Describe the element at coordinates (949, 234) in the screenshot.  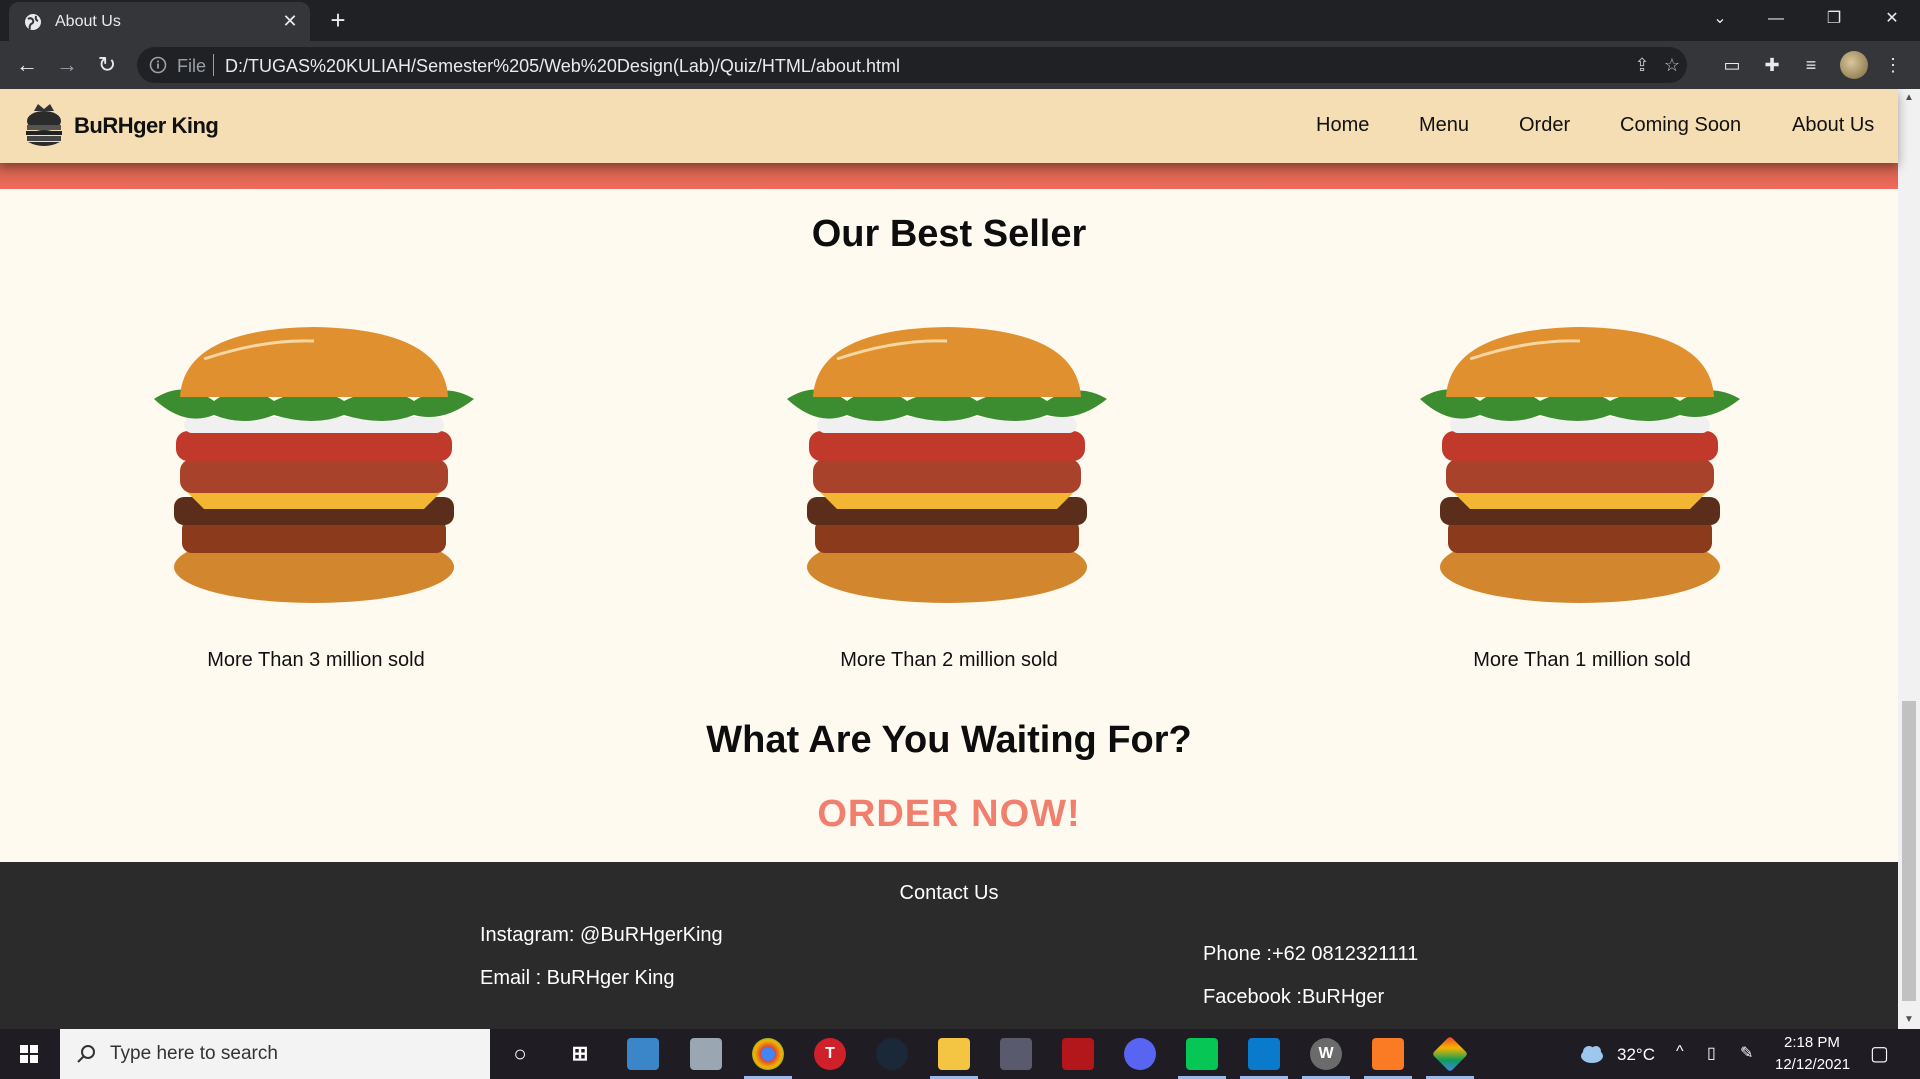
I see `best-seller-title: Our Best Seller` at that location.